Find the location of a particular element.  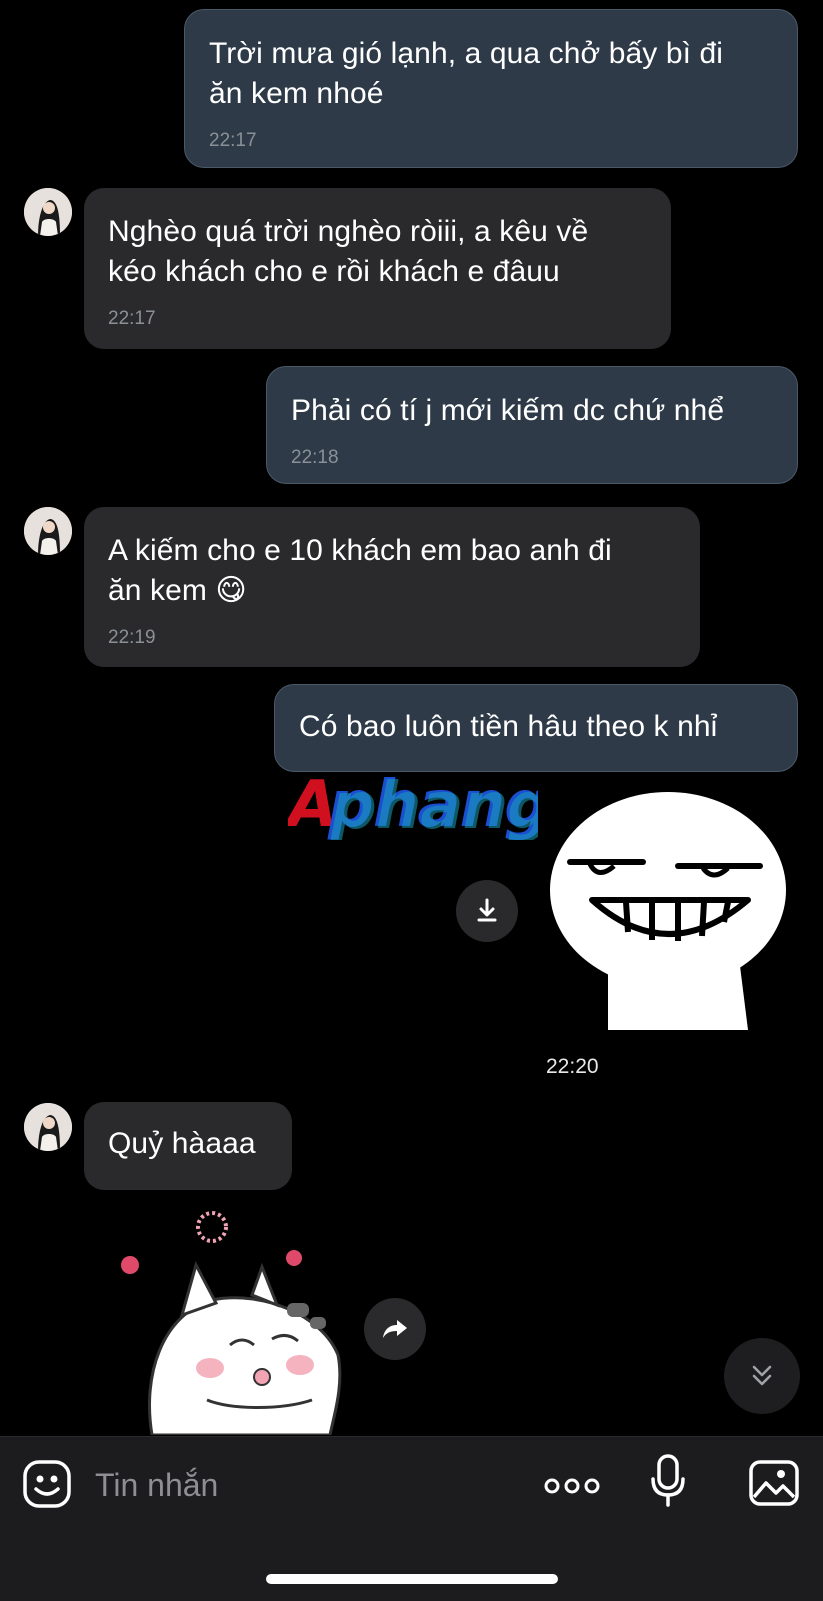

download-button is located at coordinates (487, 911).